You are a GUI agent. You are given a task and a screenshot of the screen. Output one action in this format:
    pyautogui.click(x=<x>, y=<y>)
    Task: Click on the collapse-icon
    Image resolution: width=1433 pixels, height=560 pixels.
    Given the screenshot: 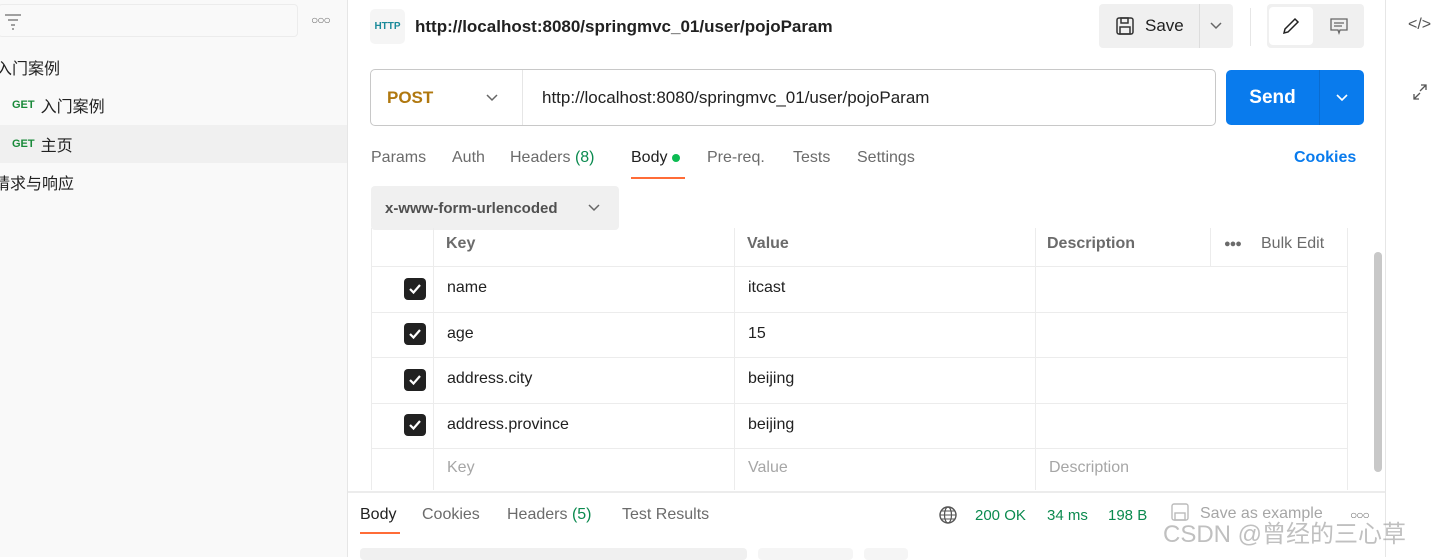 What is the action you would take?
    pyautogui.click(x=1420, y=92)
    